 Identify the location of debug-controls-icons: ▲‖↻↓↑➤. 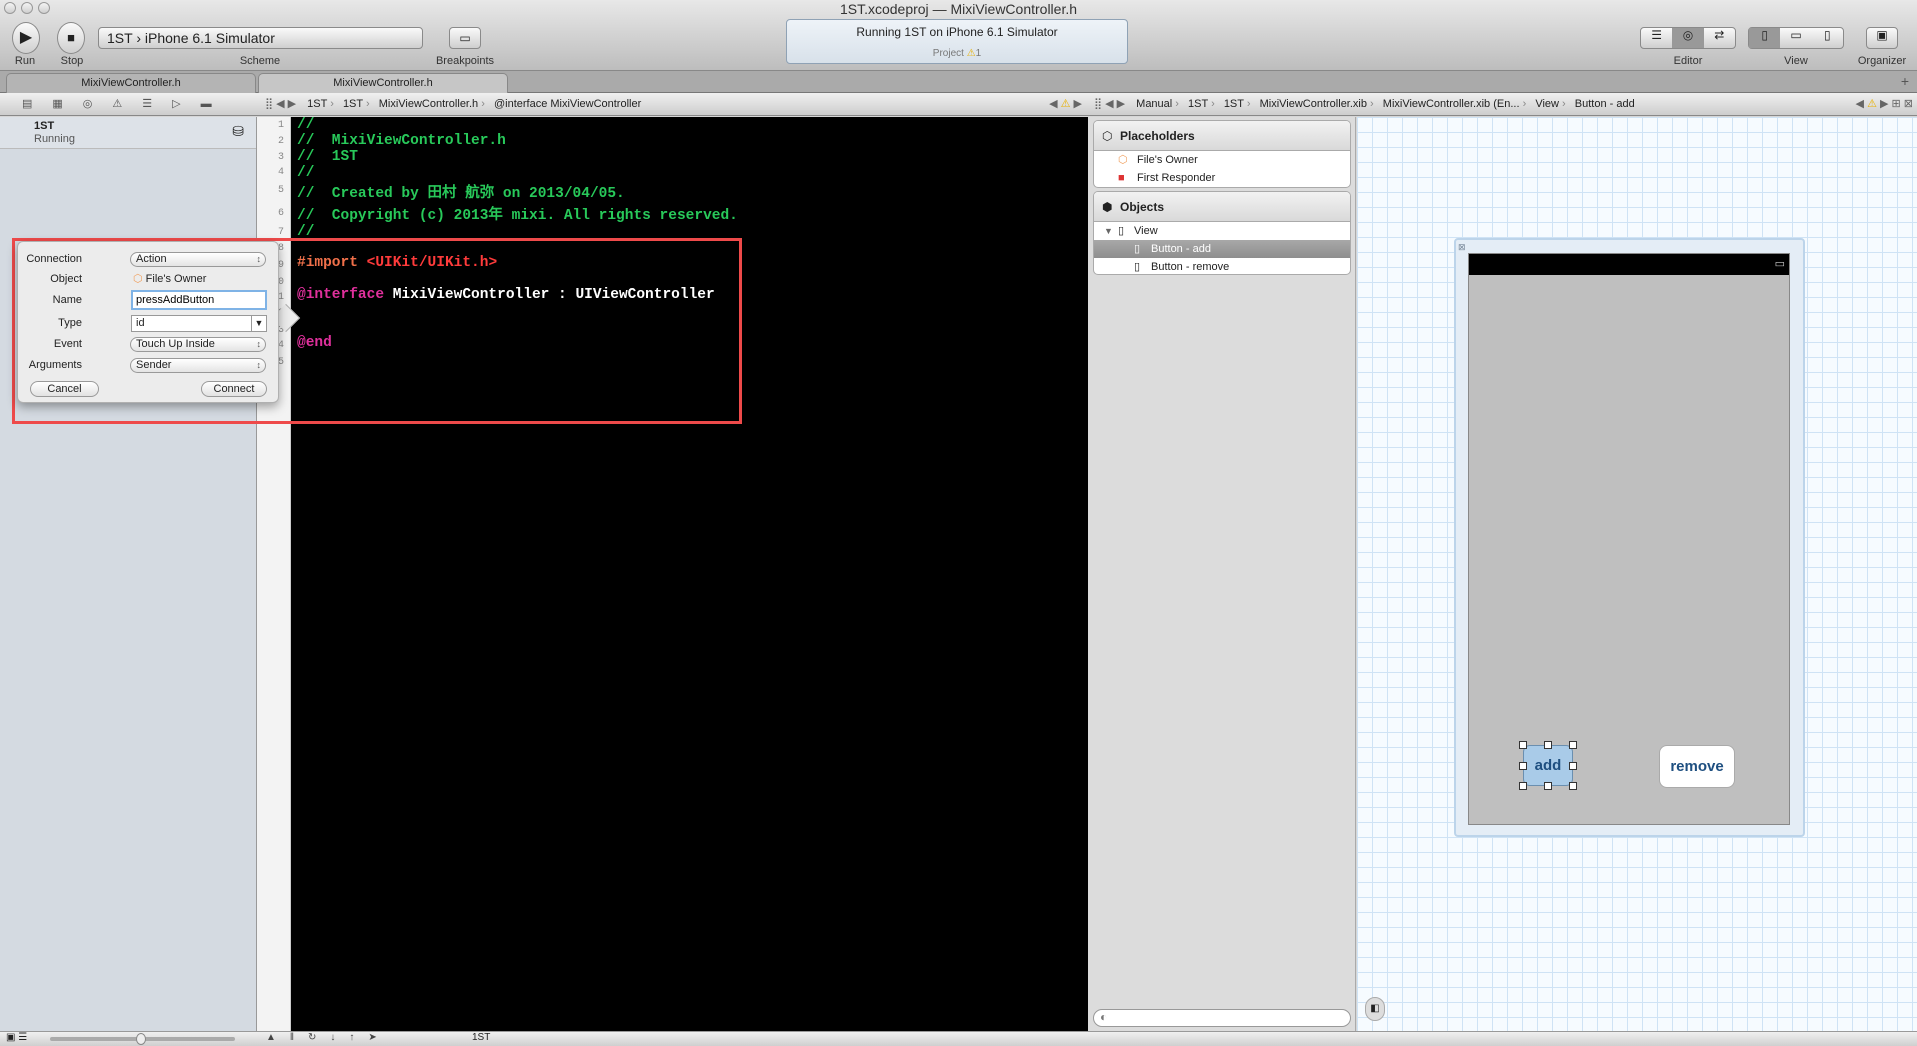
(328, 1037).